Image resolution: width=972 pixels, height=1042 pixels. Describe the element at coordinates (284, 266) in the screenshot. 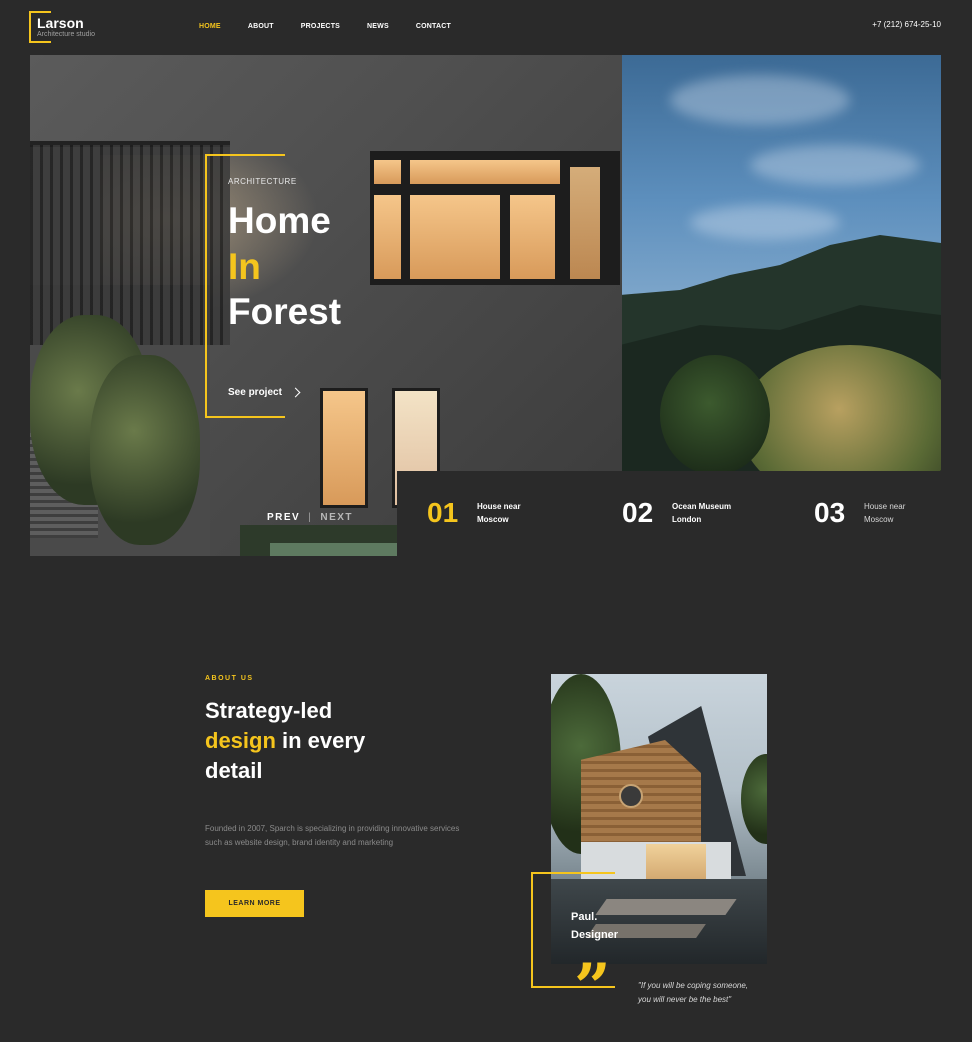

I see `hero-title: Home In Forest` at that location.